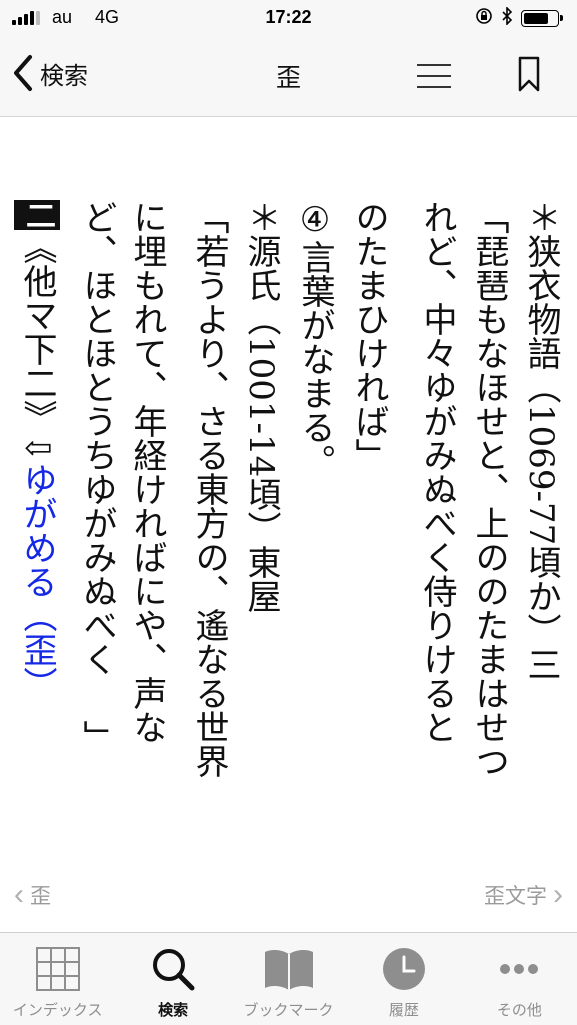 This screenshot has height=1025, width=577. I want to click on entry-line: ④言葉がなまる。, so click(315, 339).